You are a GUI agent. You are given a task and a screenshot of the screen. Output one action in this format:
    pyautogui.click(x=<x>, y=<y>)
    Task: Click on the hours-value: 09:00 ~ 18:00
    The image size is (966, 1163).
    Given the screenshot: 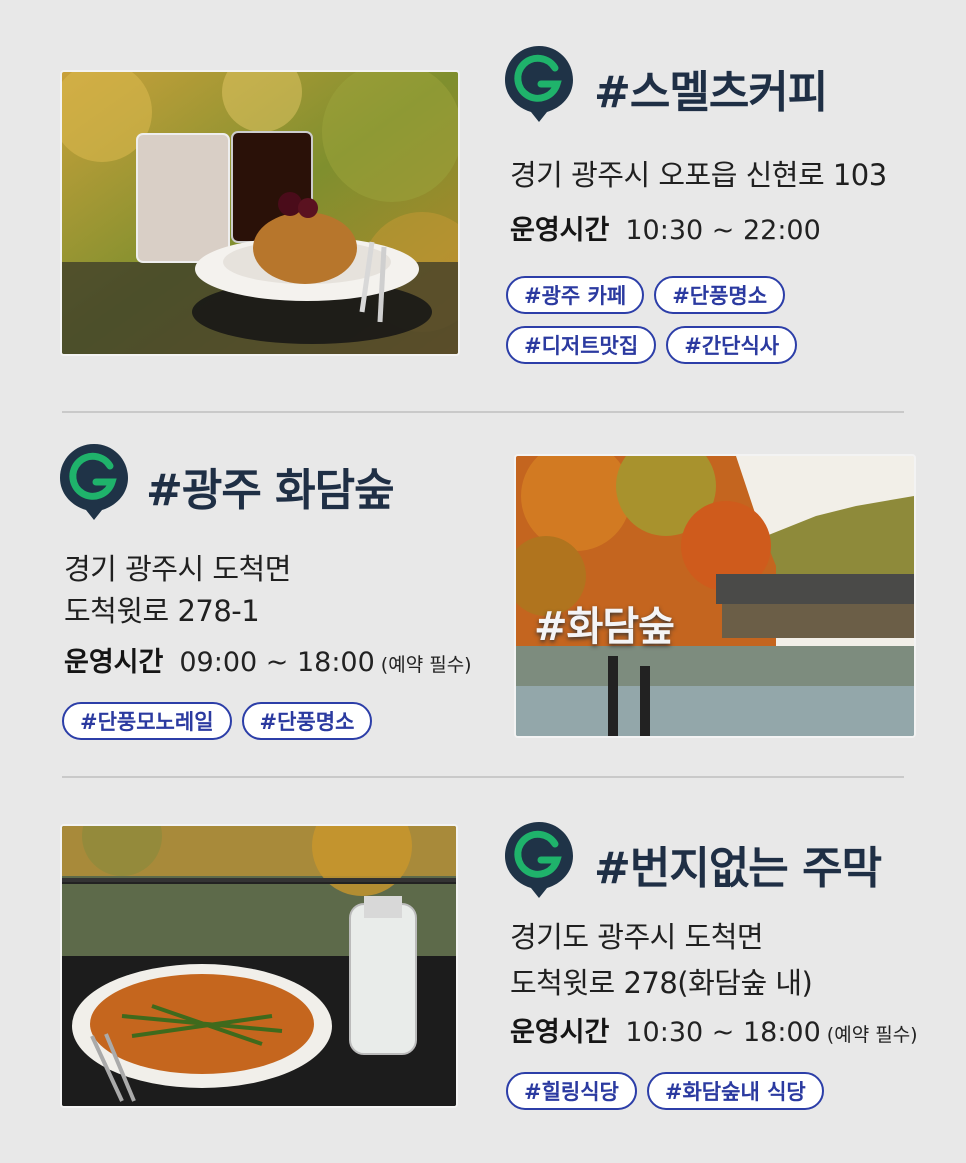 What is the action you would take?
    pyautogui.click(x=277, y=662)
    